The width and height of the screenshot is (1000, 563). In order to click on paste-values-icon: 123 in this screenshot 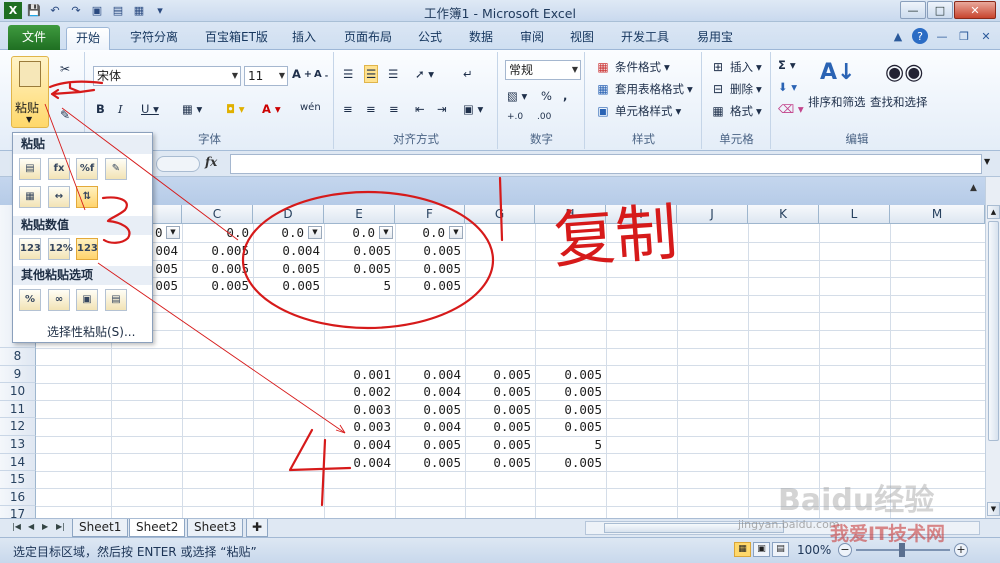, I will do `click(30, 249)`.